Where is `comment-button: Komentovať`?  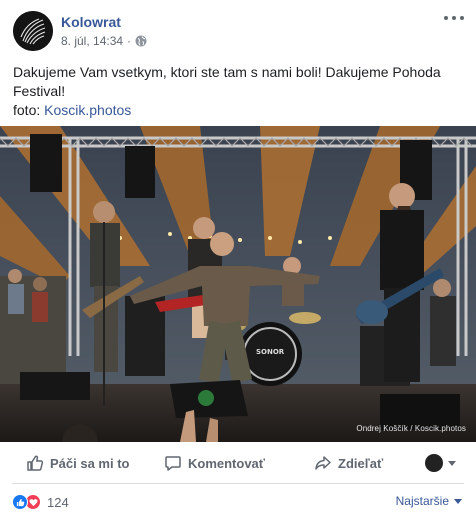 comment-button: Komentovať is located at coordinates (214, 463).